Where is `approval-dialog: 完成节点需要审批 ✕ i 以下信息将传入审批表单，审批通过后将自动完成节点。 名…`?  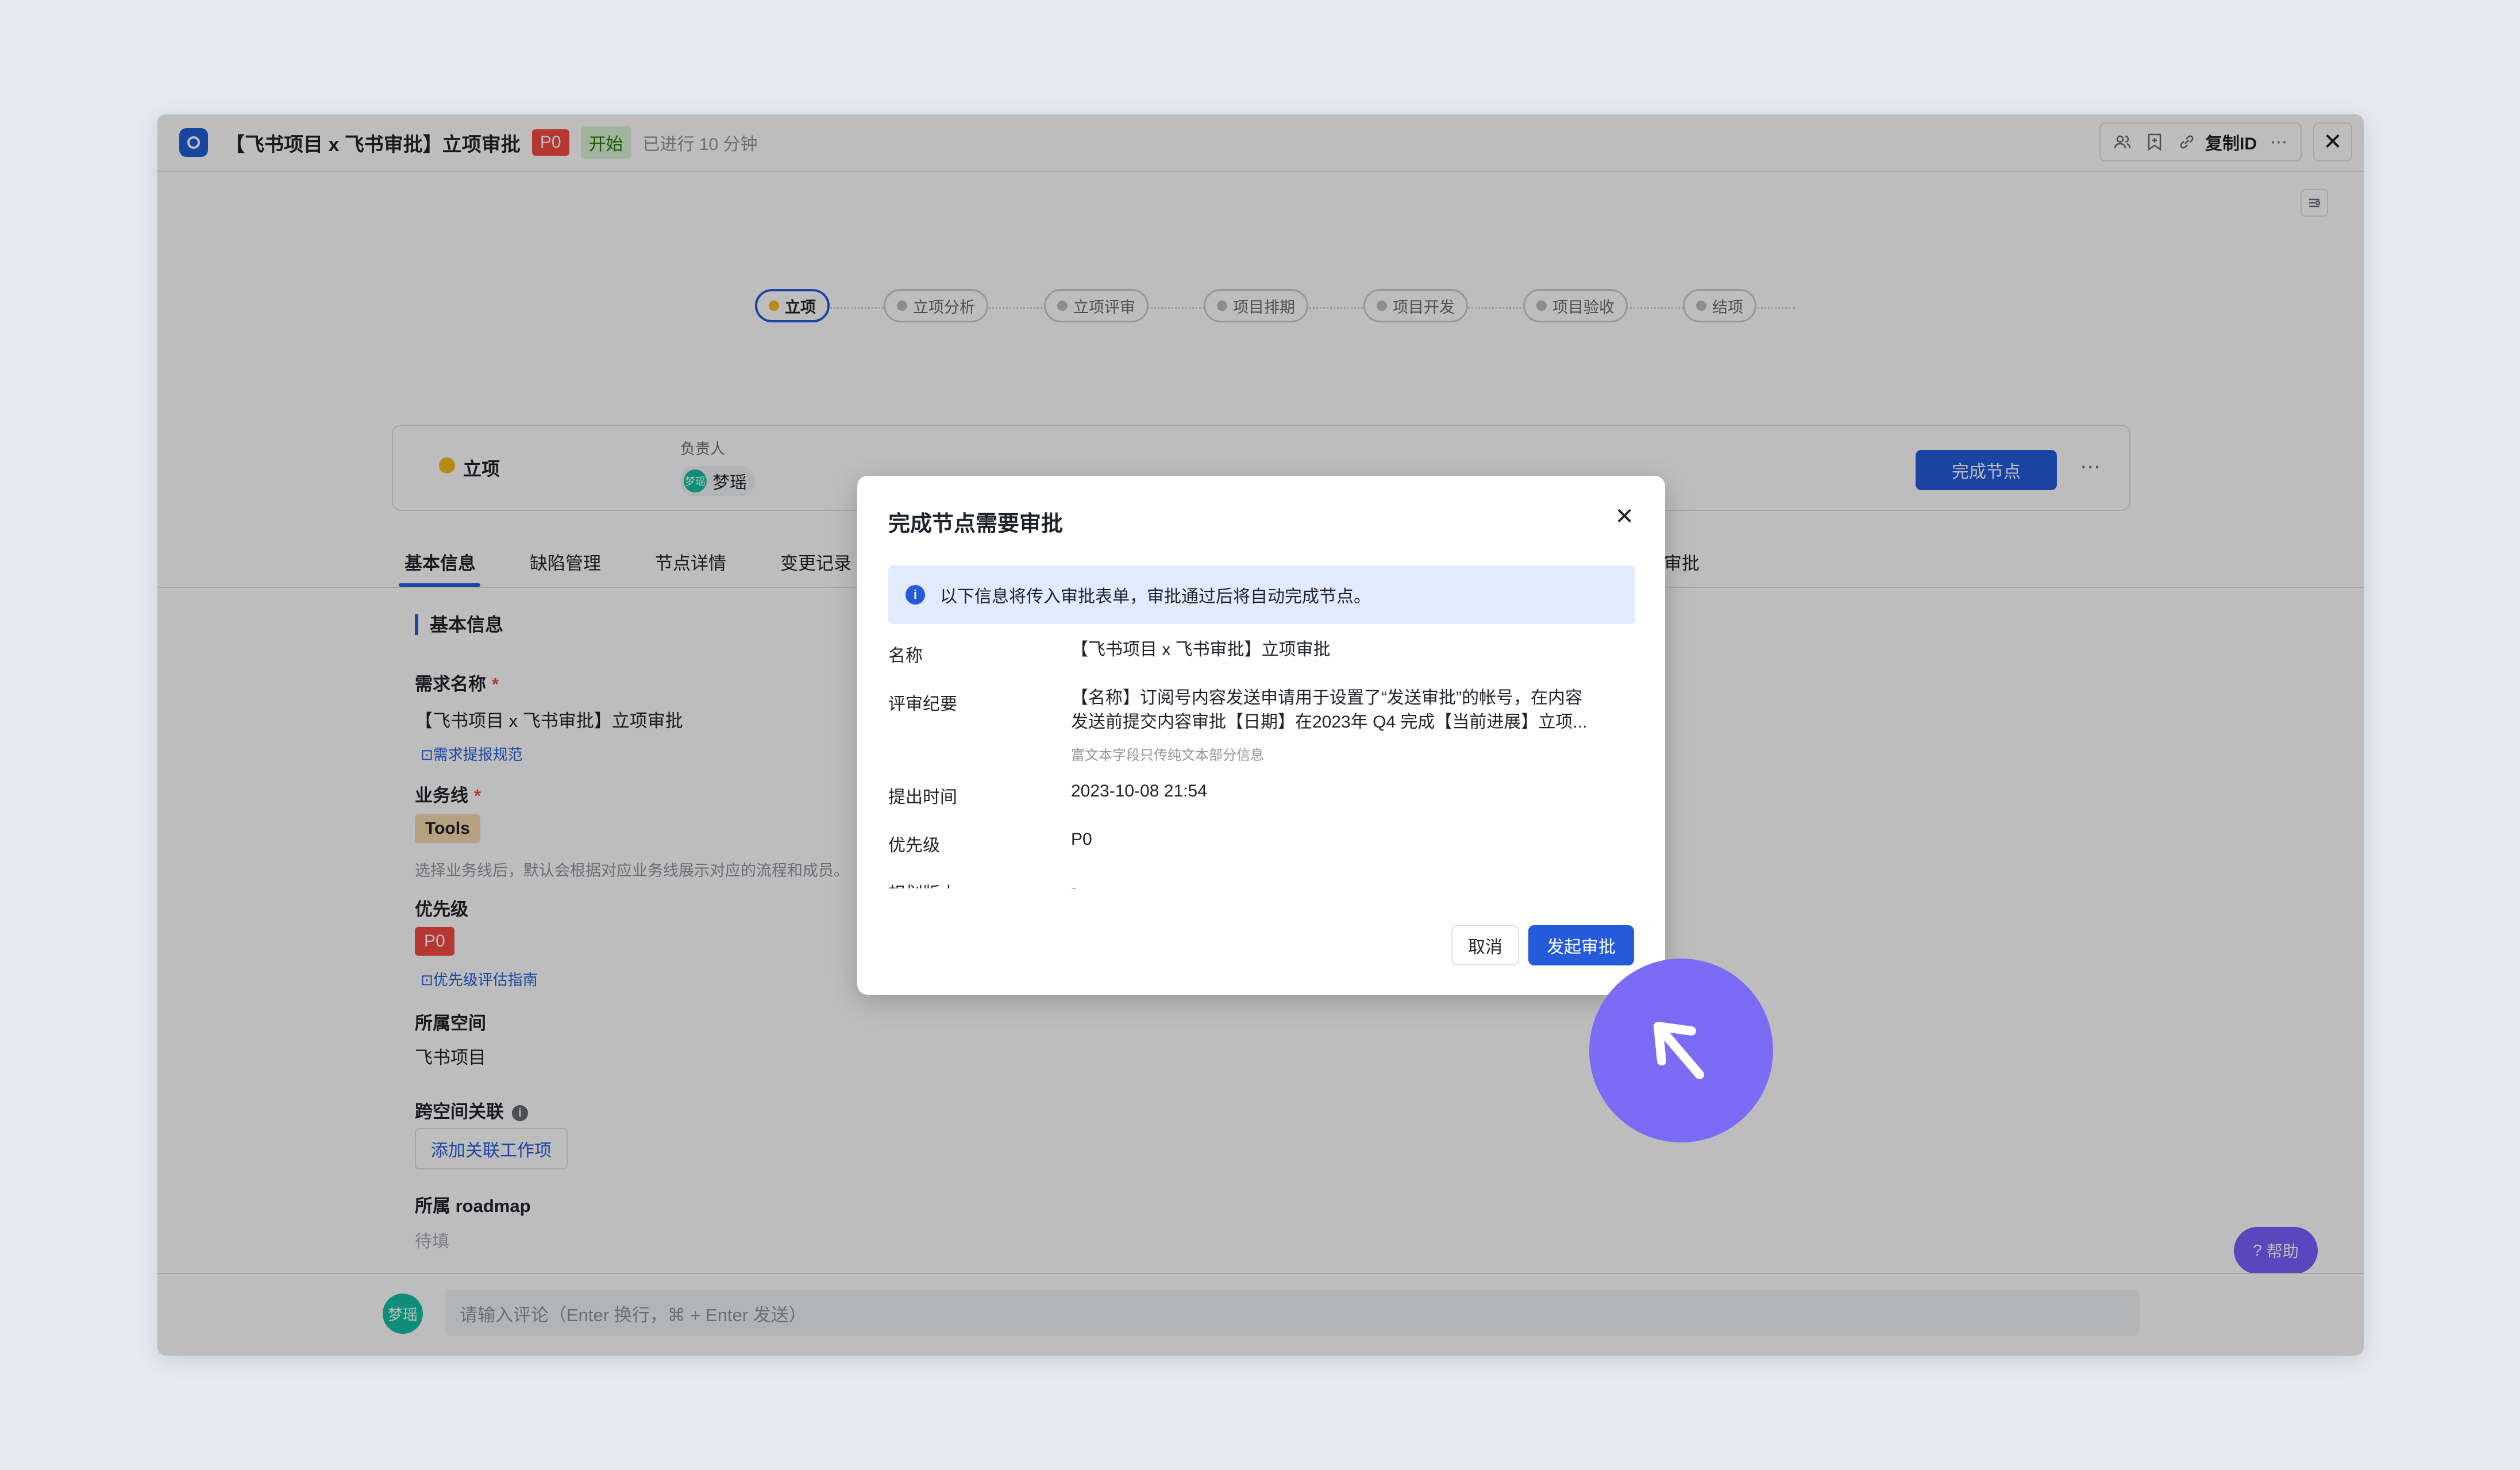 approval-dialog: 完成节点需要审批 ✕ i 以下信息将传入审批表单，审批通过后将自动完成节点。 名… is located at coordinates (1261, 735).